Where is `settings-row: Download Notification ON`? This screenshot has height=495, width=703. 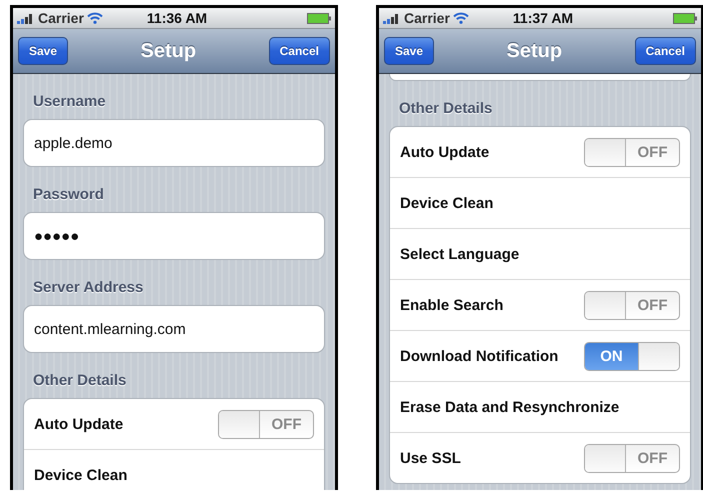
settings-row: Download Notification ON is located at coordinates (540, 355).